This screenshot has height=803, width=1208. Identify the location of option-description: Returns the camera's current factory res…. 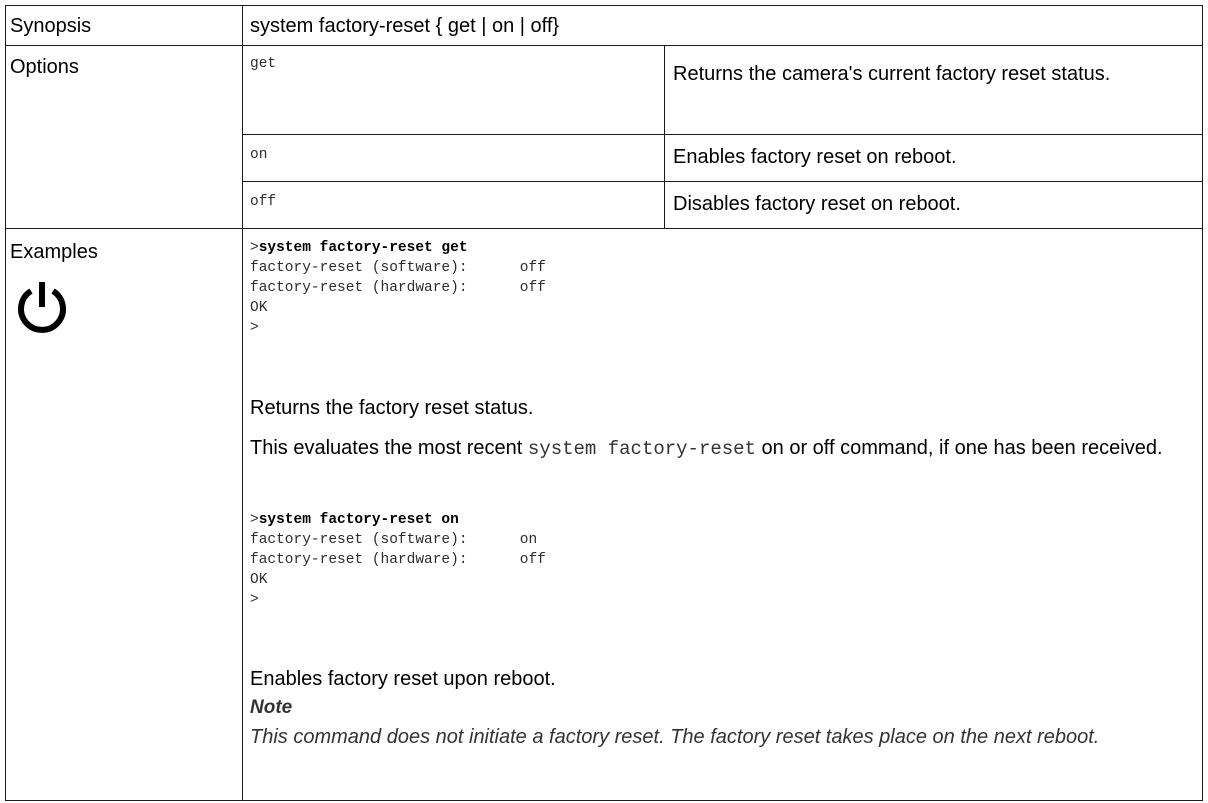
(892, 74).